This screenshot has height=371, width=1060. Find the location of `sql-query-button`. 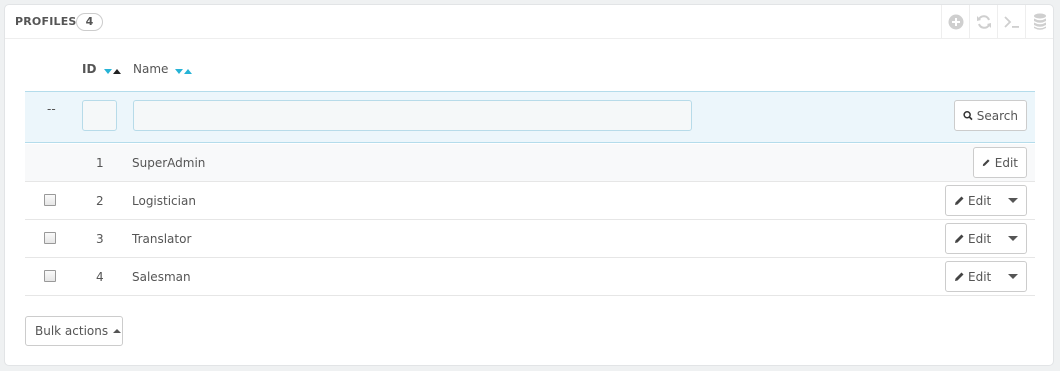

sql-query-button is located at coordinates (1011, 22).